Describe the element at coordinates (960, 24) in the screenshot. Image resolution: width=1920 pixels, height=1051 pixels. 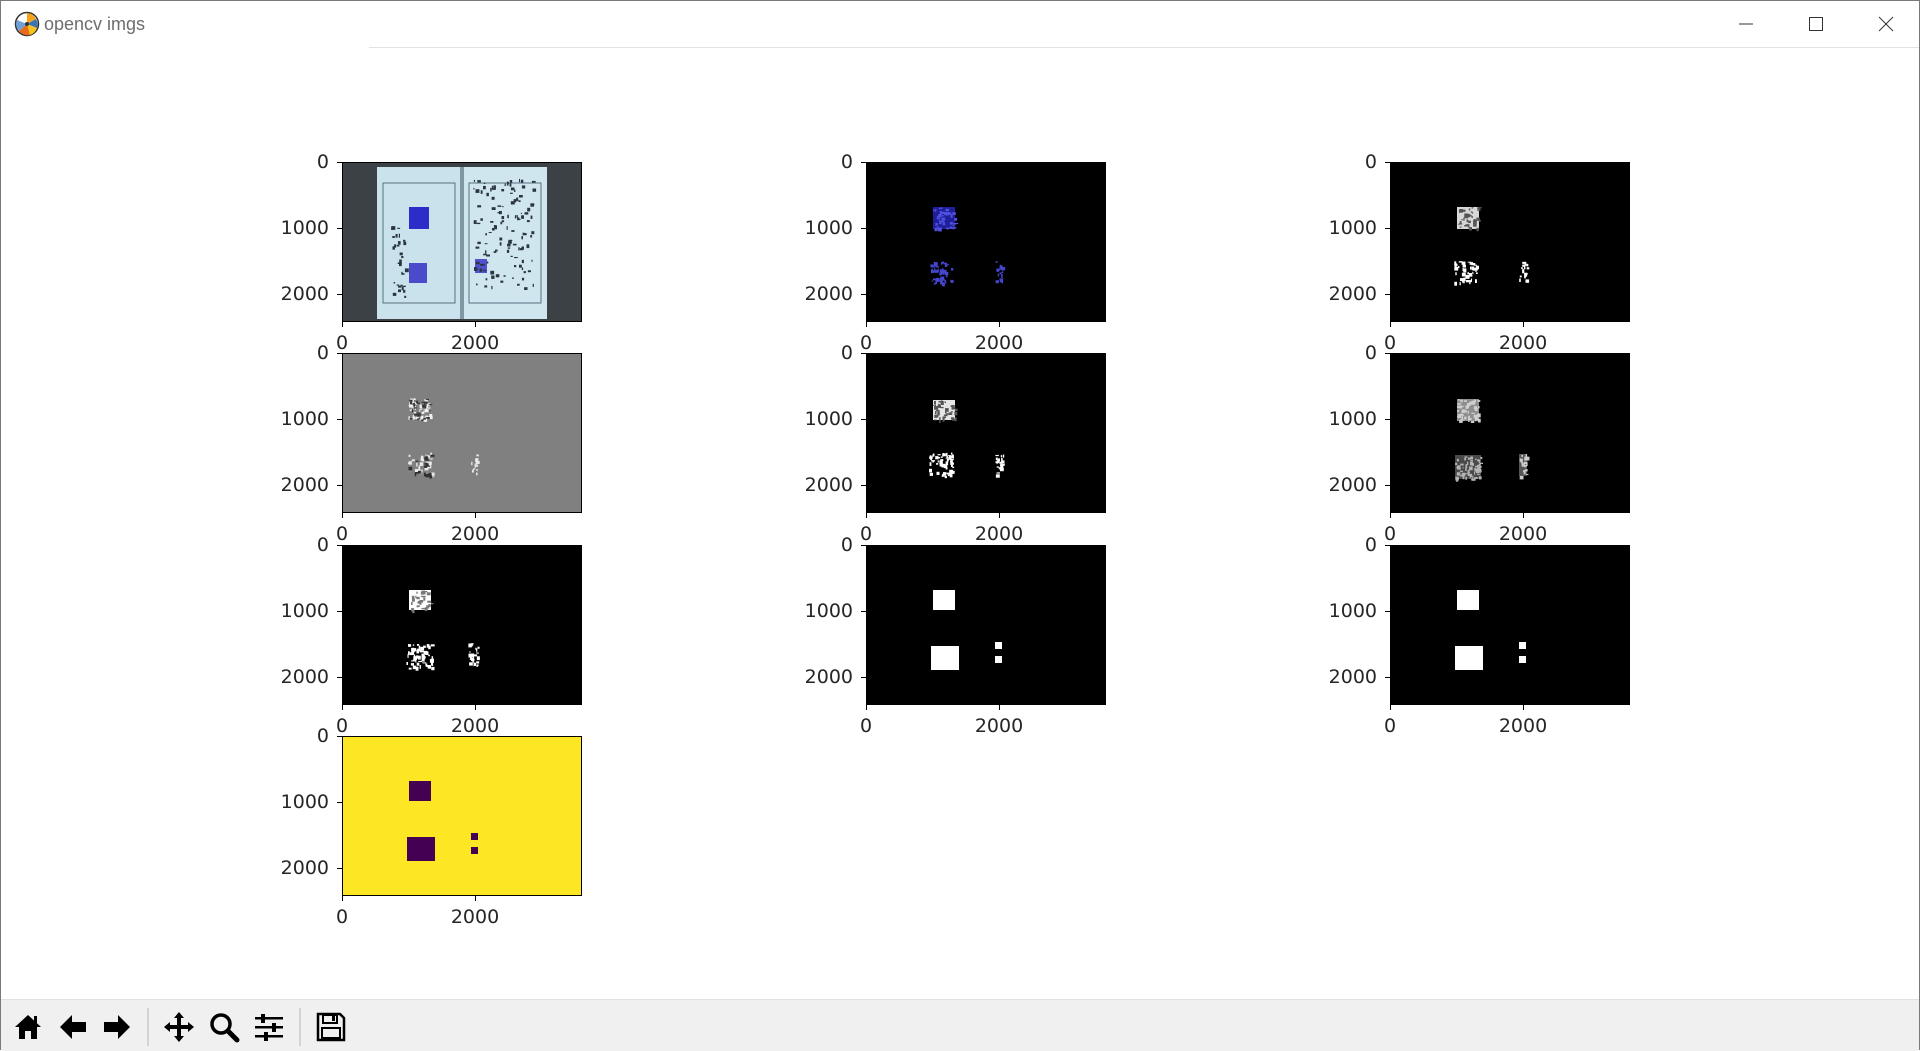
I see `title-bar: opencv imgs` at that location.